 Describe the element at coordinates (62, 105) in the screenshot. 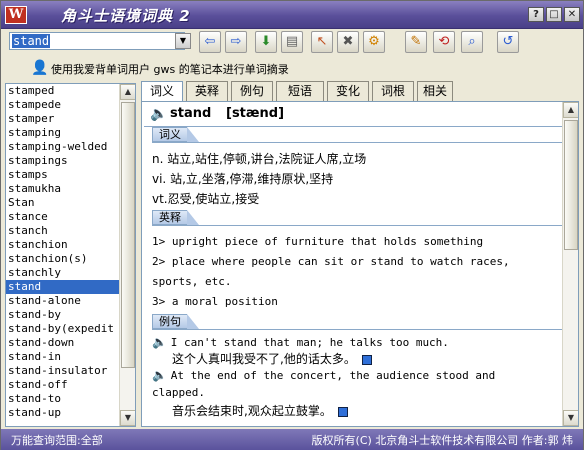

I see `word-list-item: stampede` at that location.